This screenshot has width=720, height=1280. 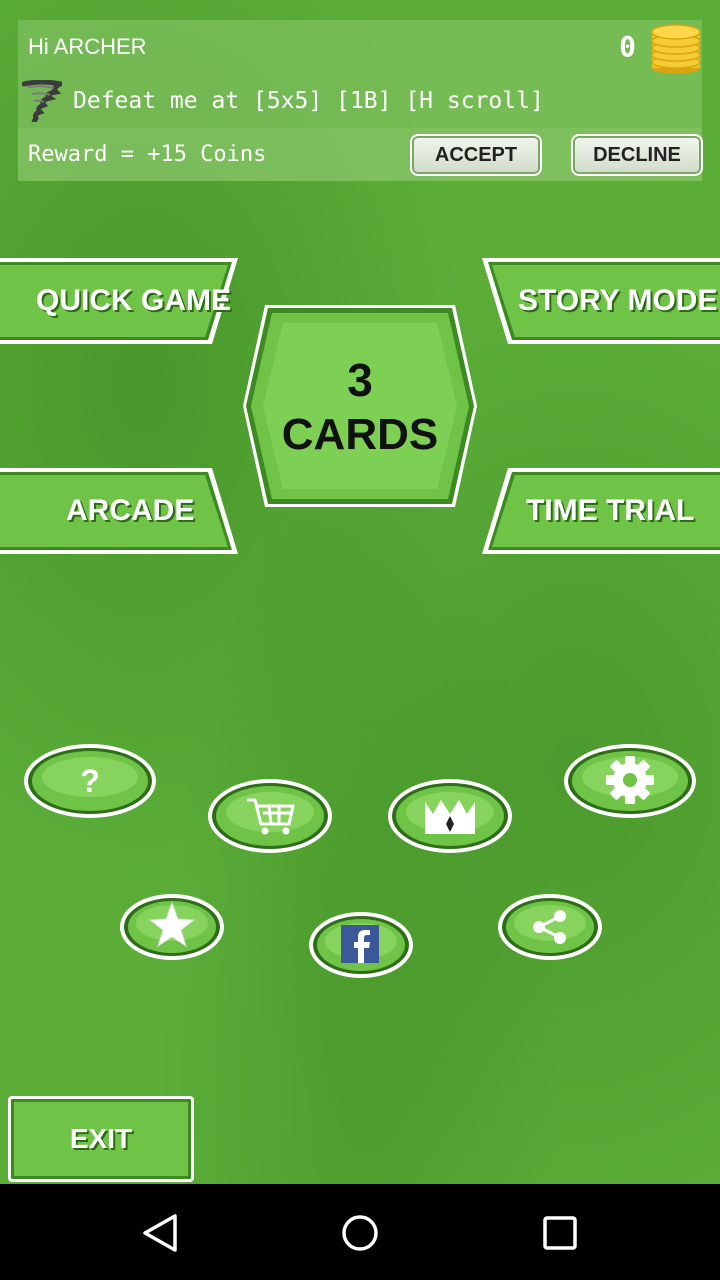 What do you see at coordinates (550, 927) in the screenshot?
I see `share-button` at bounding box center [550, 927].